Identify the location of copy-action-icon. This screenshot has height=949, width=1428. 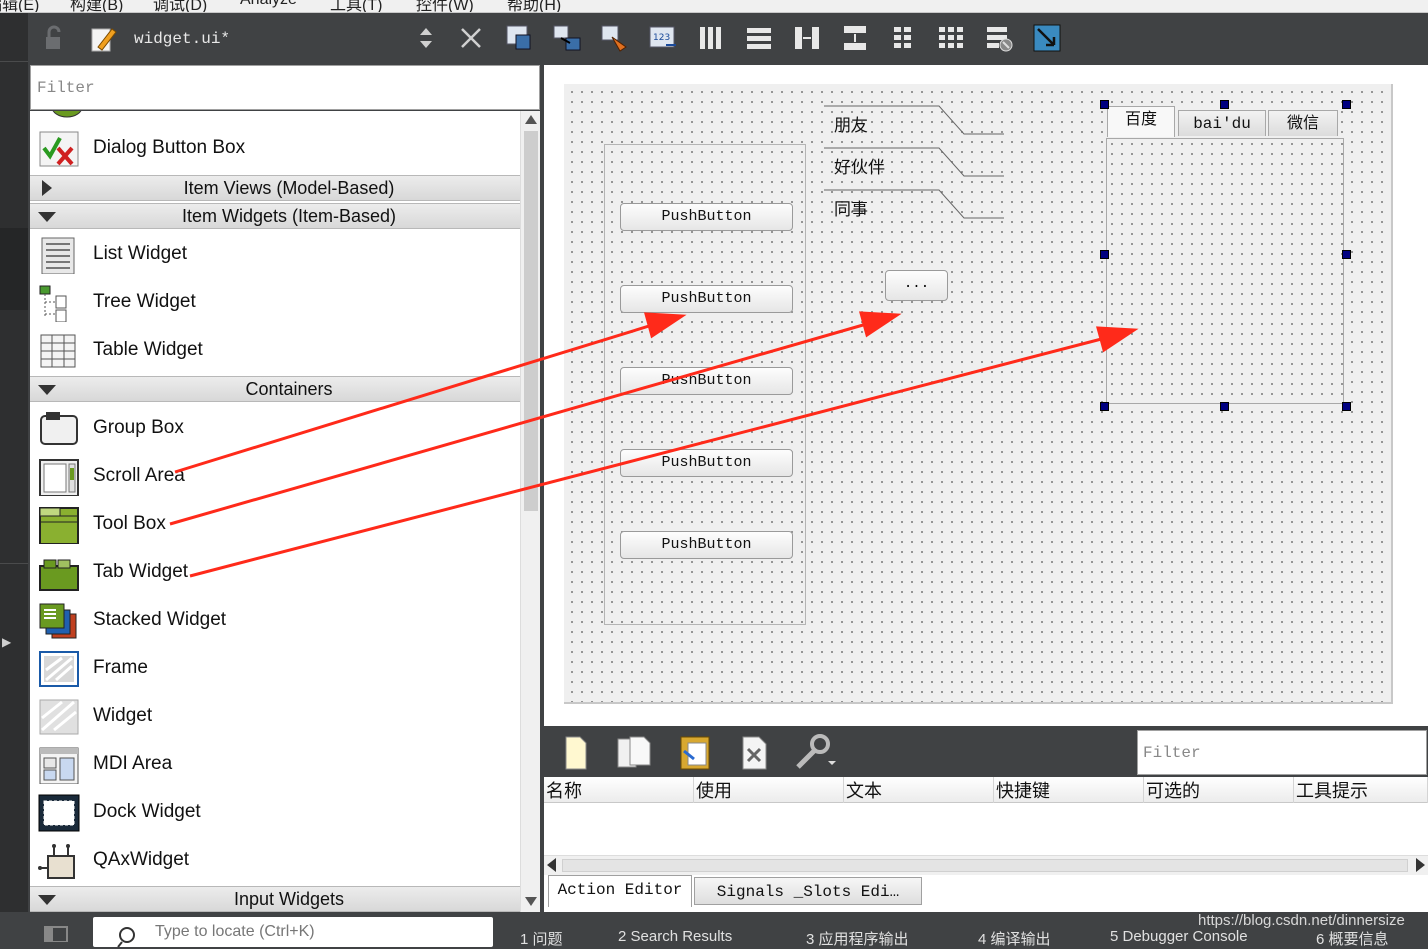
(635, 753).